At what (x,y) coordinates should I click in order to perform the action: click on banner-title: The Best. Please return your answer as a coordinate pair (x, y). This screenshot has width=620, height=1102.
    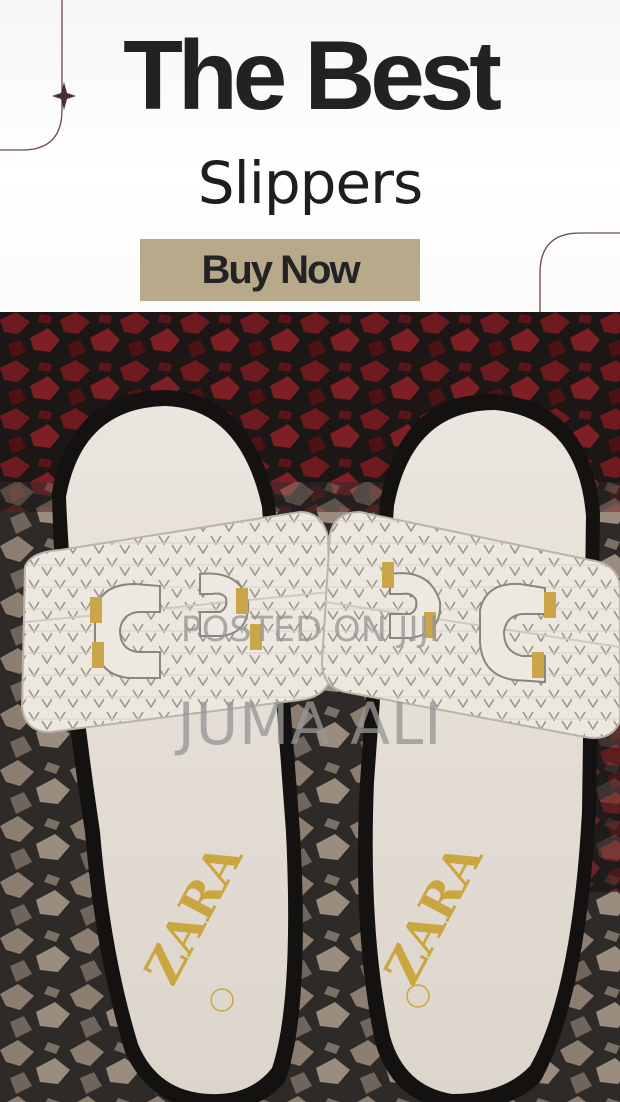
    Looking at the image, I should click on (312, 75).